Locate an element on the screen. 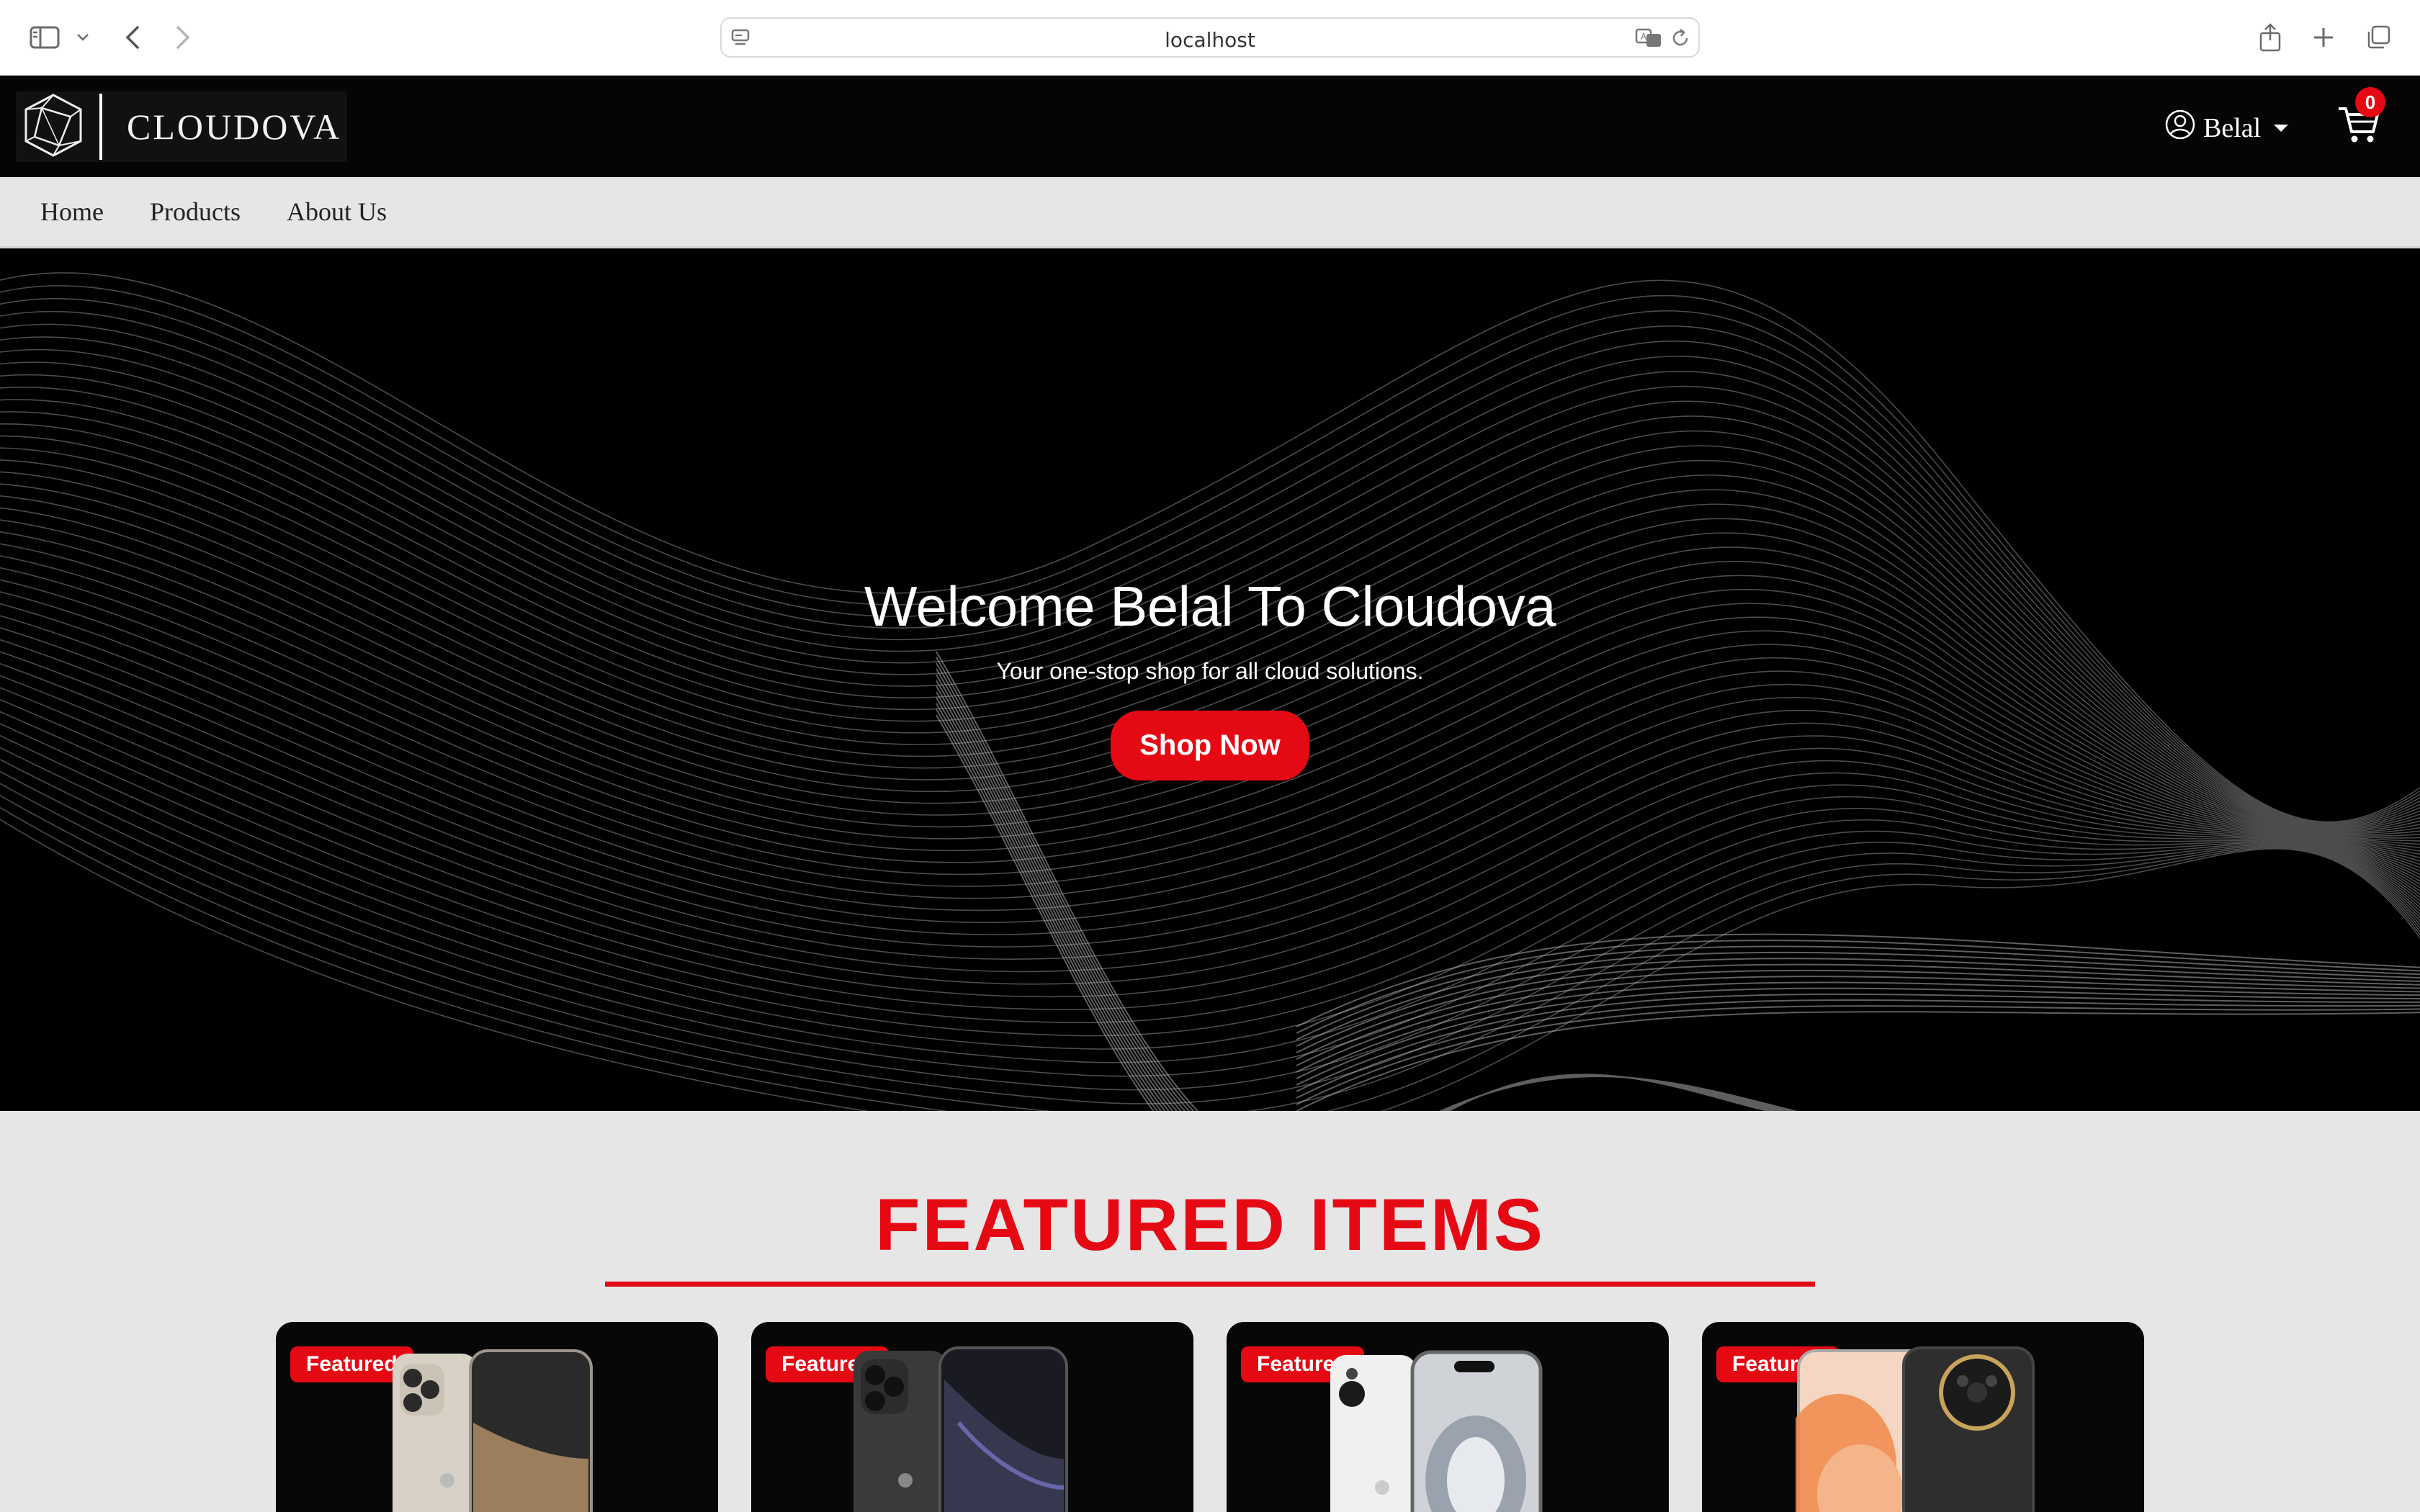 The image size is (2420, 1512). reload-icon is located at coordinates (1680, 40).